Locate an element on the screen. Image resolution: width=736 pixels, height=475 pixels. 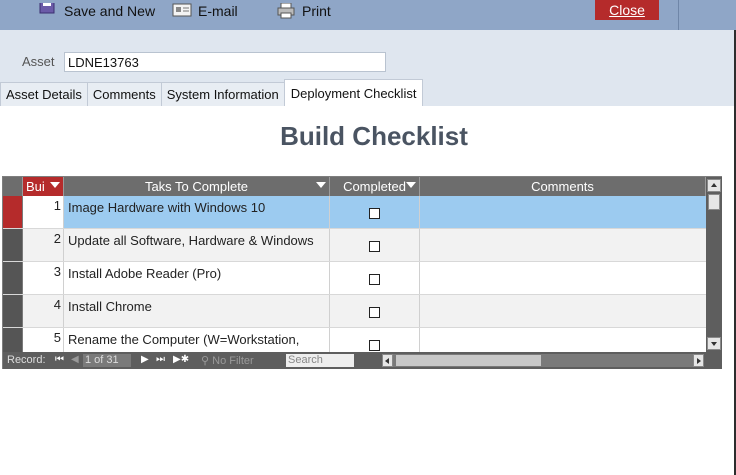
tab-asset-details: Asset Details is located at coordinates (44, 94).